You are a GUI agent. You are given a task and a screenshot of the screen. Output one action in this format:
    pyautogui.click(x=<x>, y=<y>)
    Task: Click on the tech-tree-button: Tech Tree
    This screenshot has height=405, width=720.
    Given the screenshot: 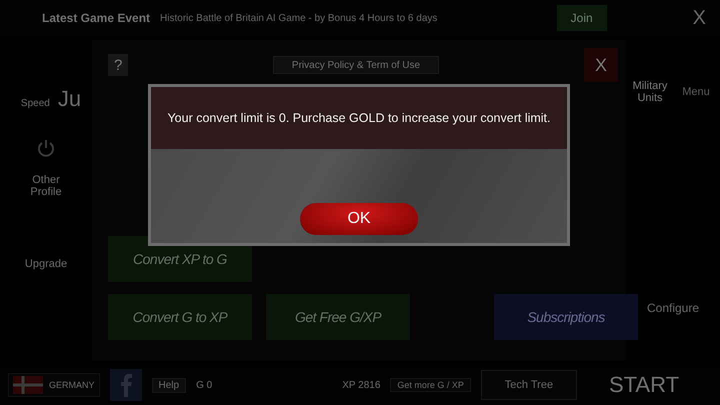 What is the action you would take?
    pyautogui.click(x=528, y=385)
    